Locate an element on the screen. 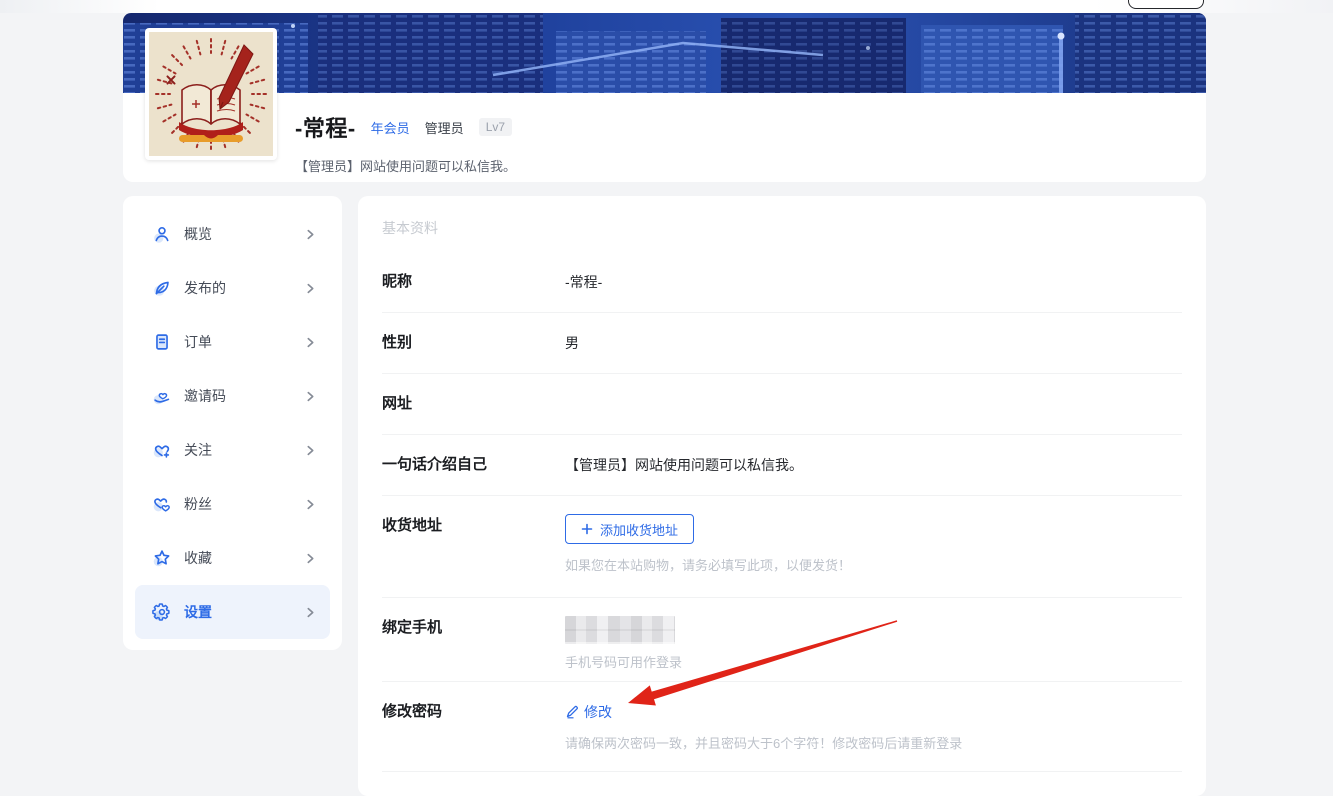 The height and width of the screenshot is (796, 1333). invite-code-icon is located at coordinates (162, 396).